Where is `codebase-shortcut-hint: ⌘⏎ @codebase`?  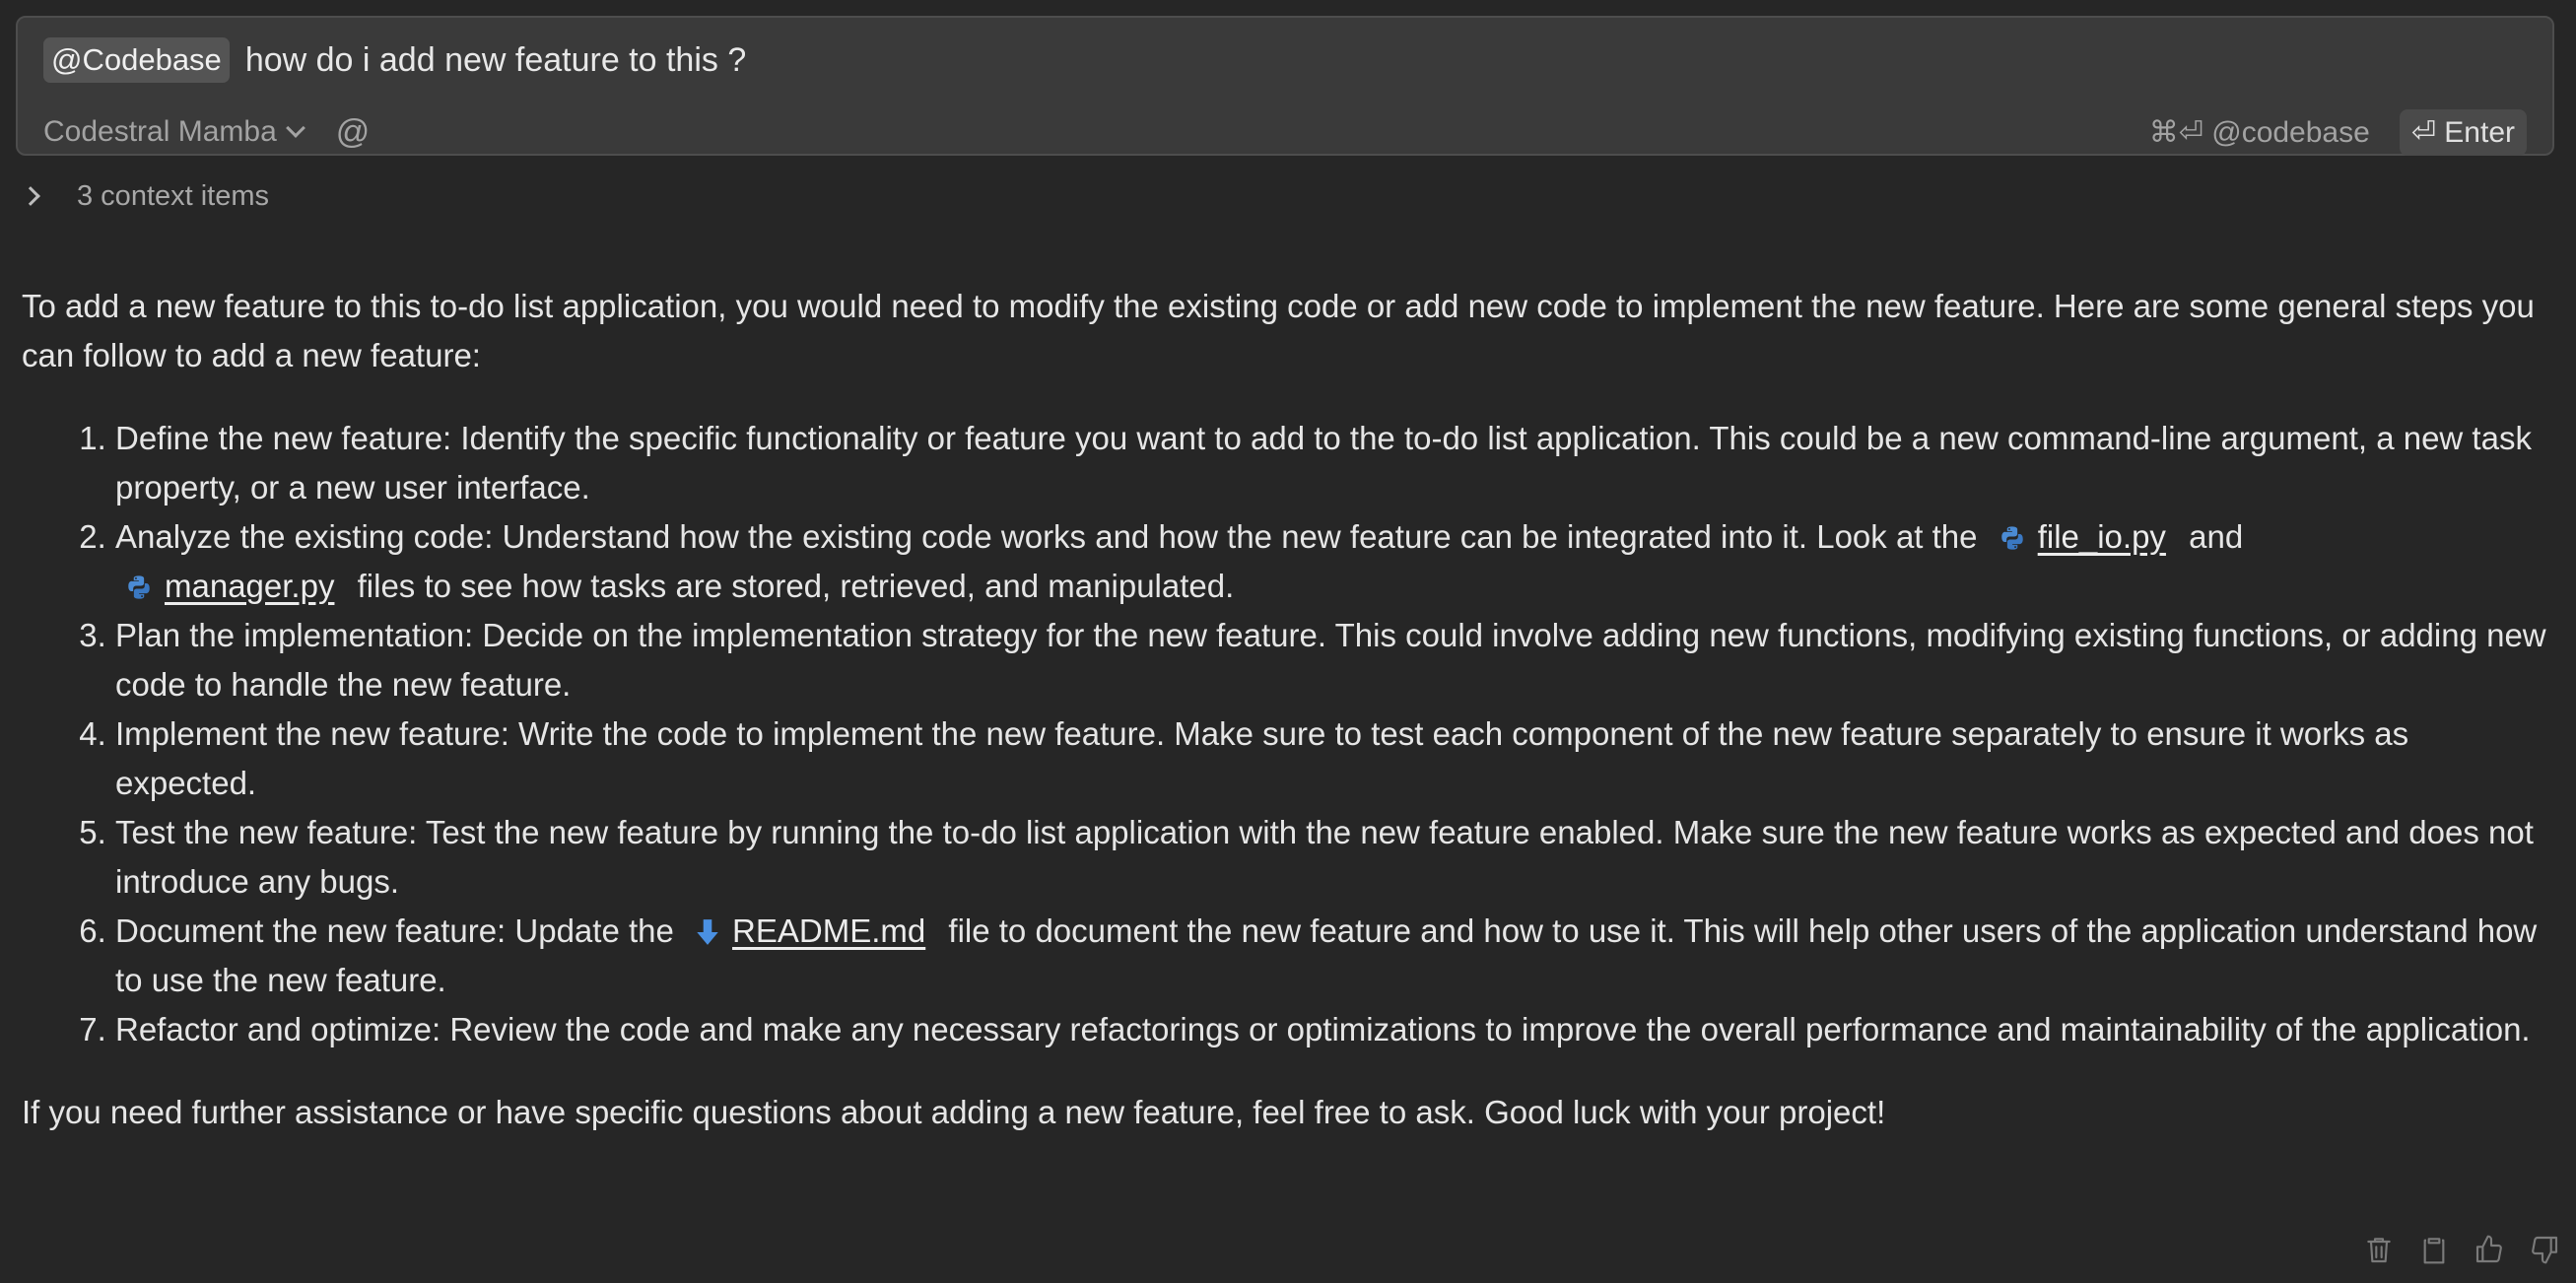 codebase-shortcut-hint: ⌘⏎ @codebase is located at coordinates (2259, 133).